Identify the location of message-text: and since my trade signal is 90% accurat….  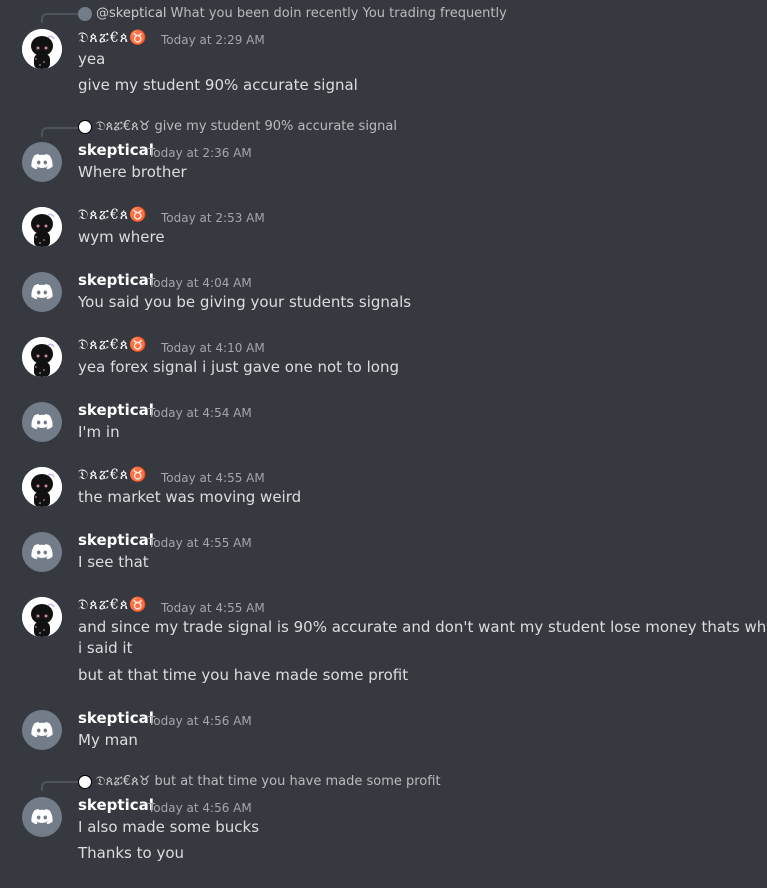
(422, 627).